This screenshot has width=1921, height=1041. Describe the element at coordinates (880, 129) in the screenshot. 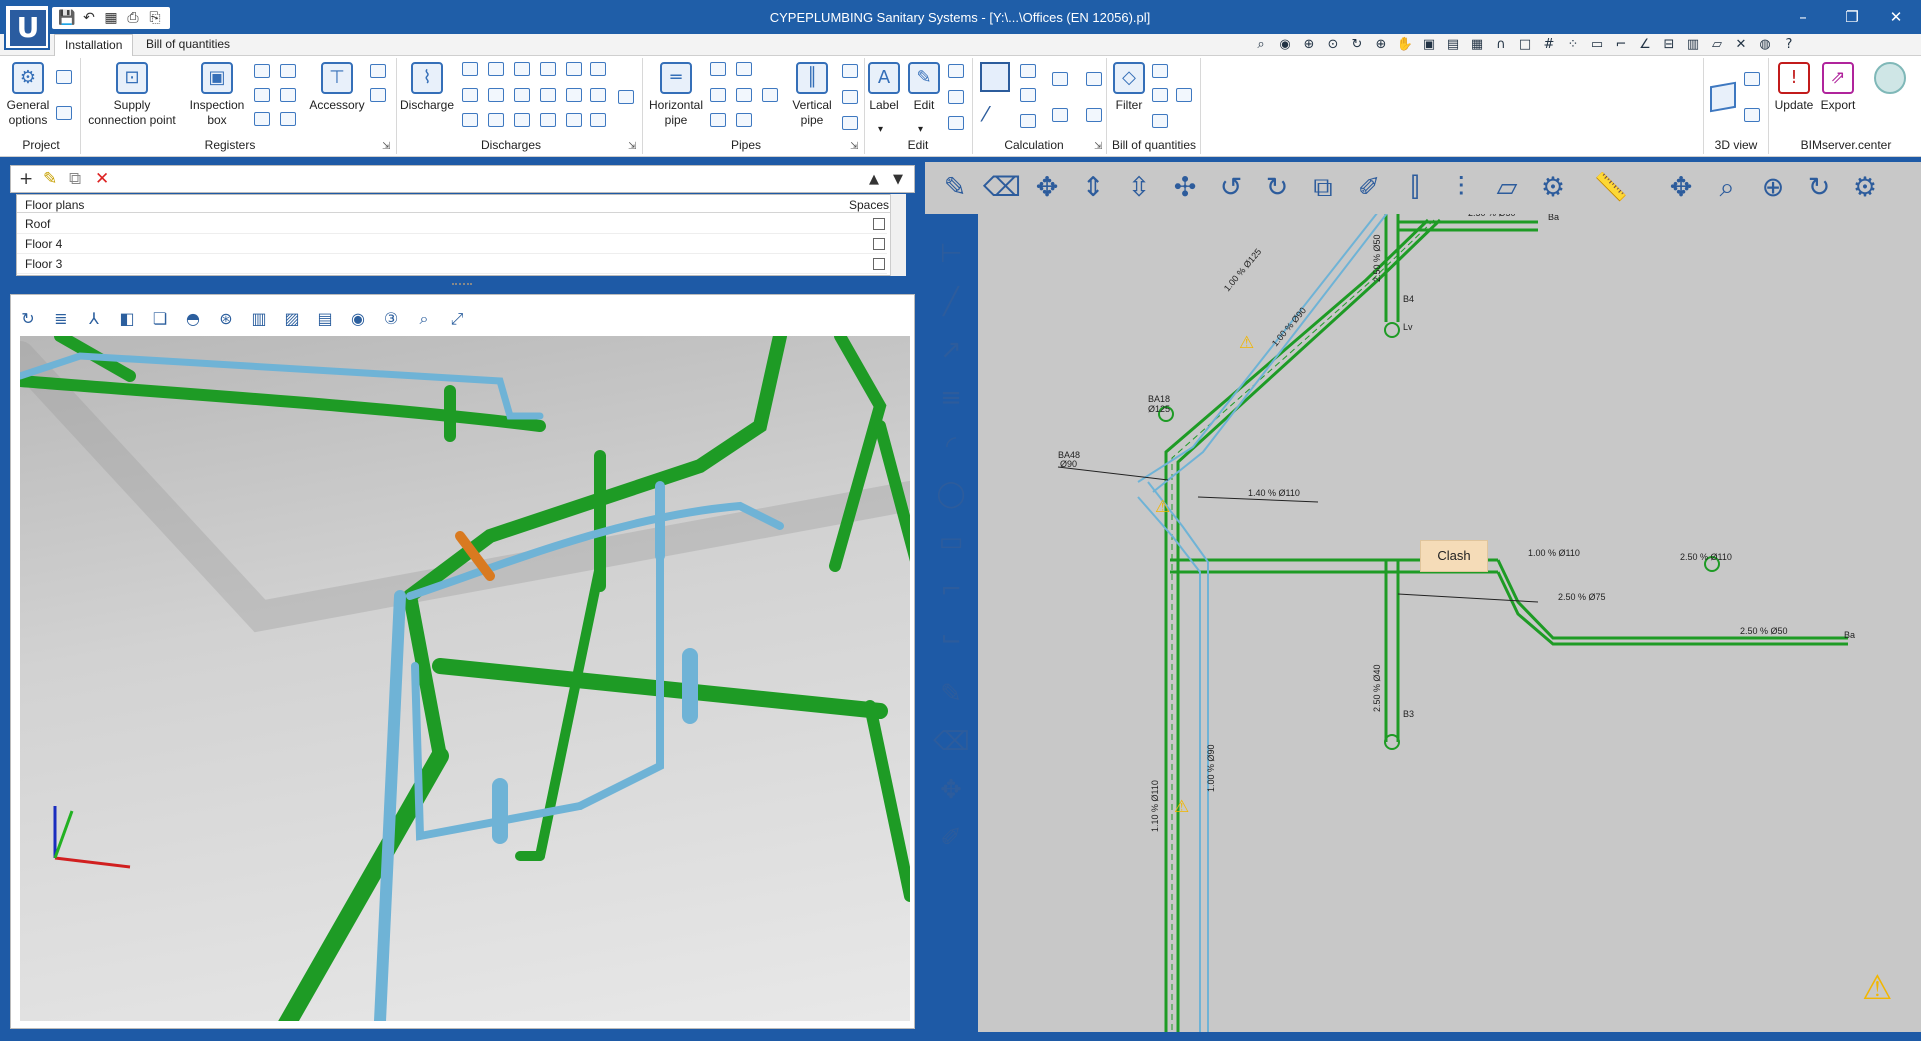

I see `label-dropdown-icon: ▾` at that location.